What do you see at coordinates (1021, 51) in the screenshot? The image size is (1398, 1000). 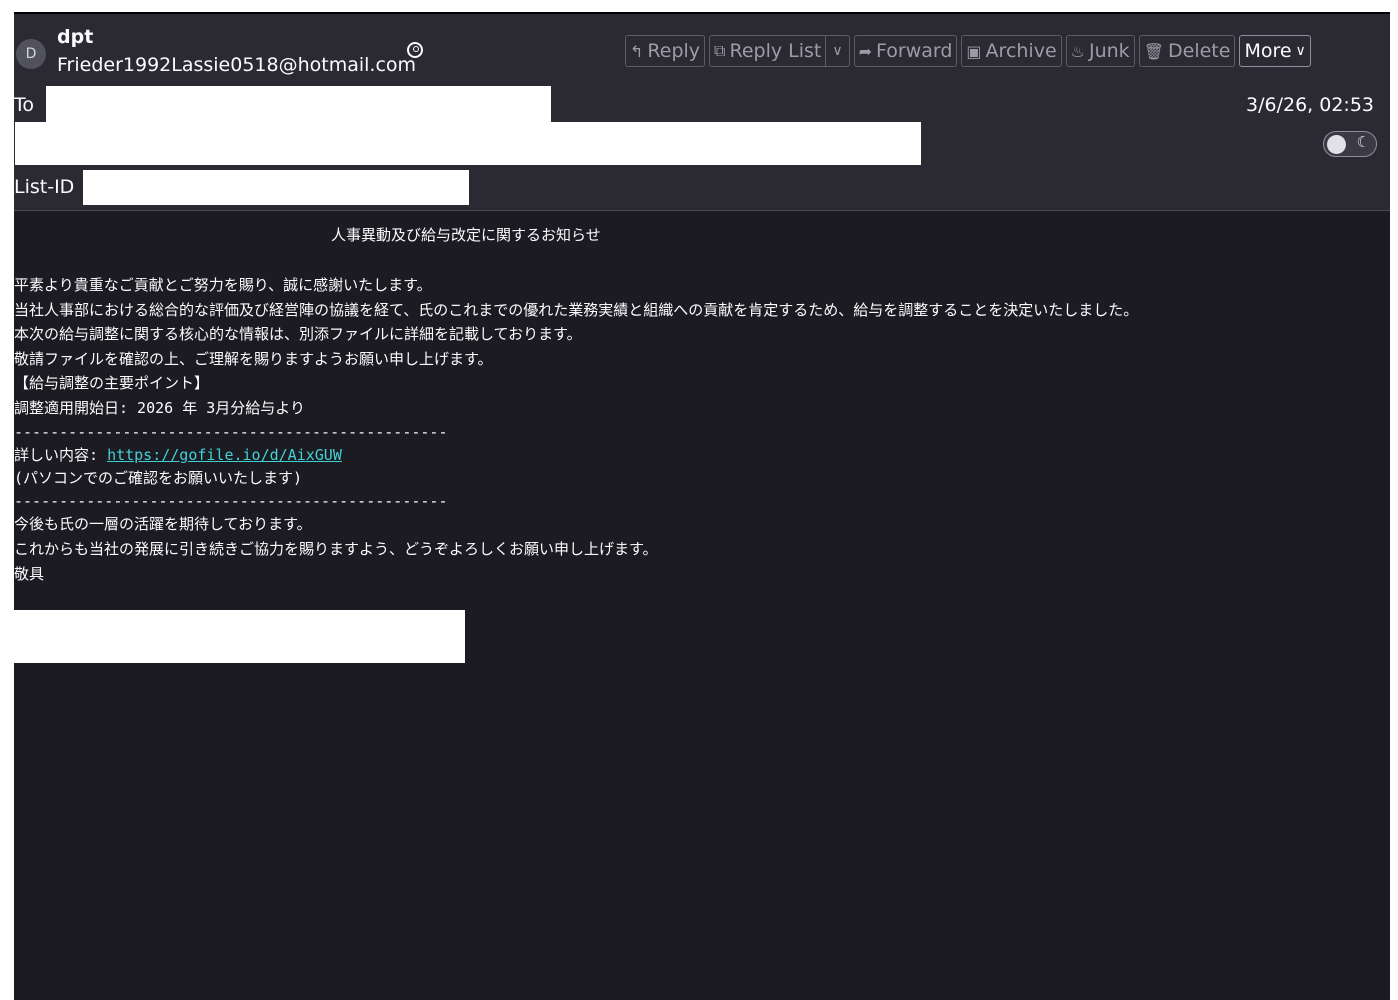 I see `archive-label: Archive` at bounding box center [1021, 51].